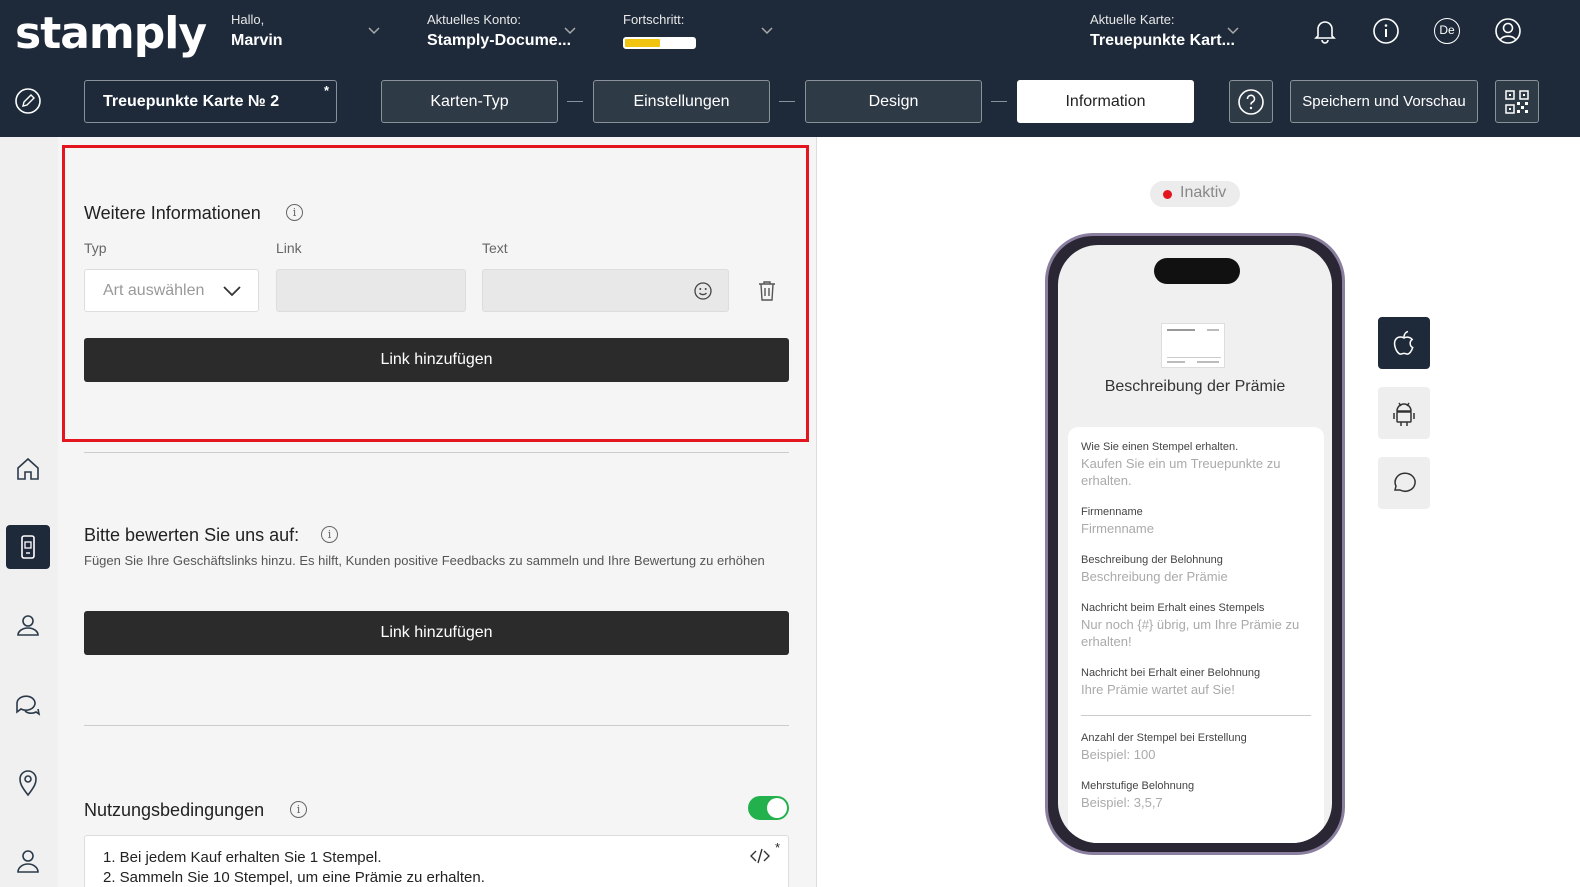 This screenshot has height=887, width=1580. What do you see at coordinates (1118, 754) in the screenshot?
I see `preview-field-value: Beispiel: 100` at bounding box center [1118, 754].